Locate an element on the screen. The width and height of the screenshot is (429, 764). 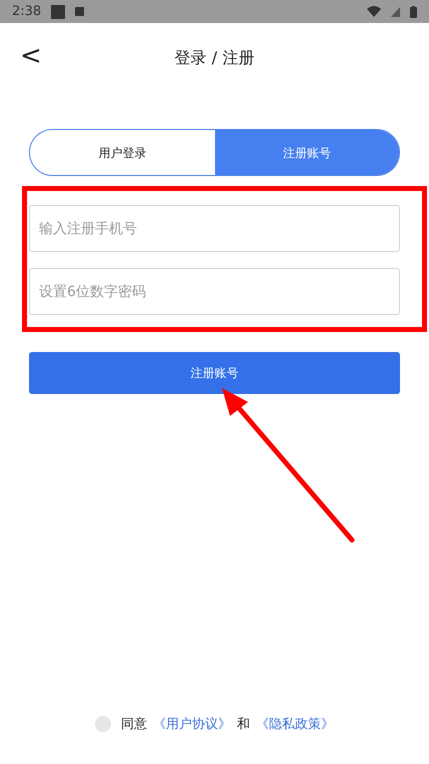
register-button: 注册账号 is located at coordinates (214, 373).